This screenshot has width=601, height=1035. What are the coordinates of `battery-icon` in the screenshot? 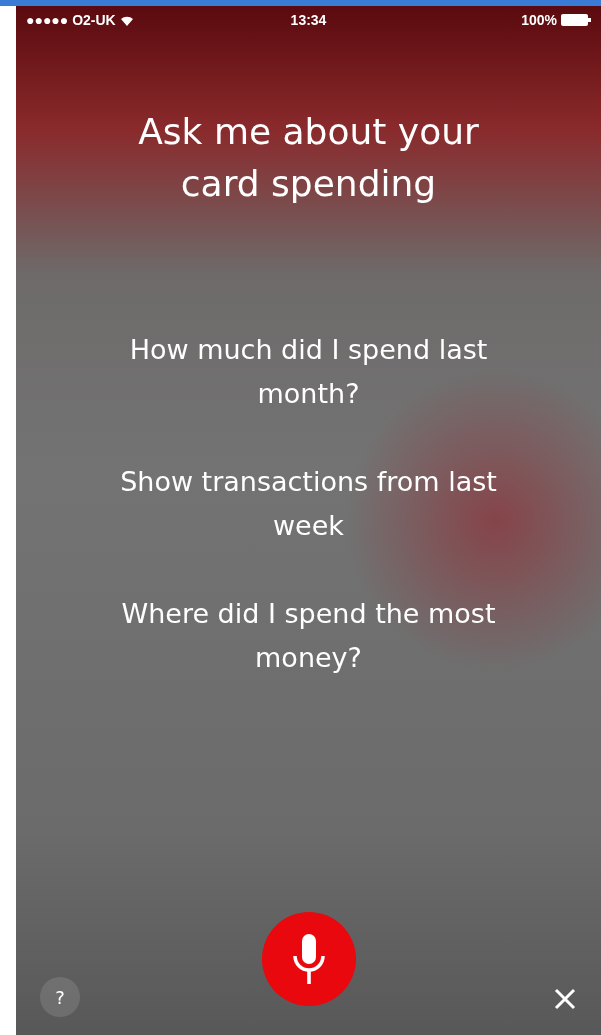 It's located at (576, 20).